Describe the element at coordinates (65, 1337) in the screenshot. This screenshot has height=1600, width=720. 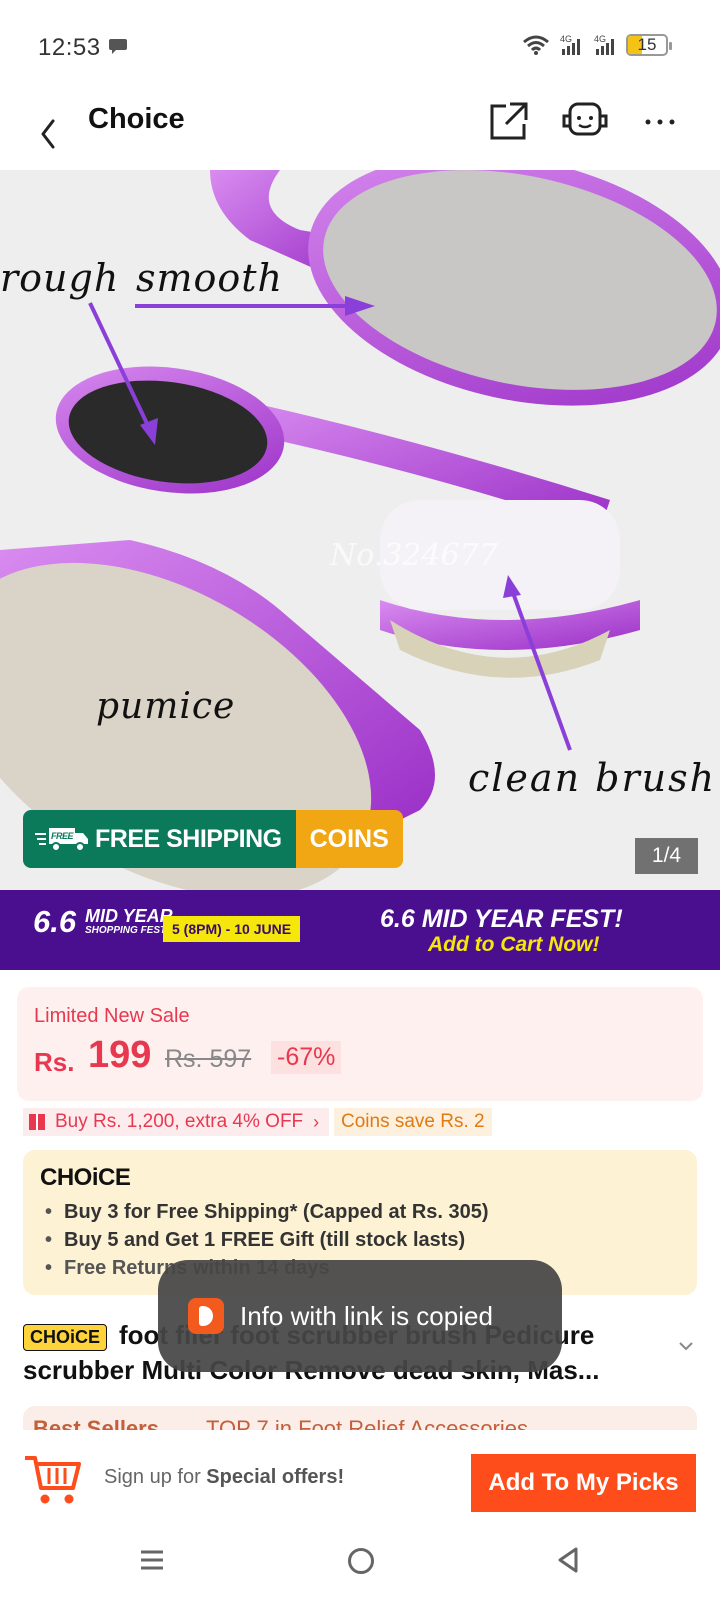
I see `choice-badge: CHOiCE` at that location.